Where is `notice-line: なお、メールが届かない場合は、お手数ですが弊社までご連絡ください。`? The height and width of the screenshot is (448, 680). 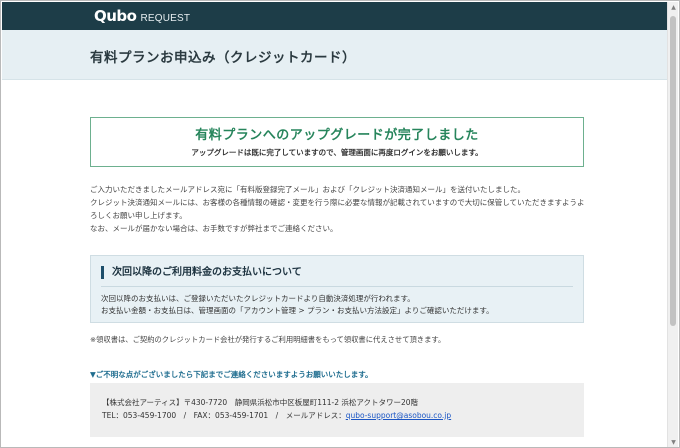
notice-line: なお、メールが届かない場合は、お手数ですが弊社までご連絡ください。 is located at coordinates (214, 228).